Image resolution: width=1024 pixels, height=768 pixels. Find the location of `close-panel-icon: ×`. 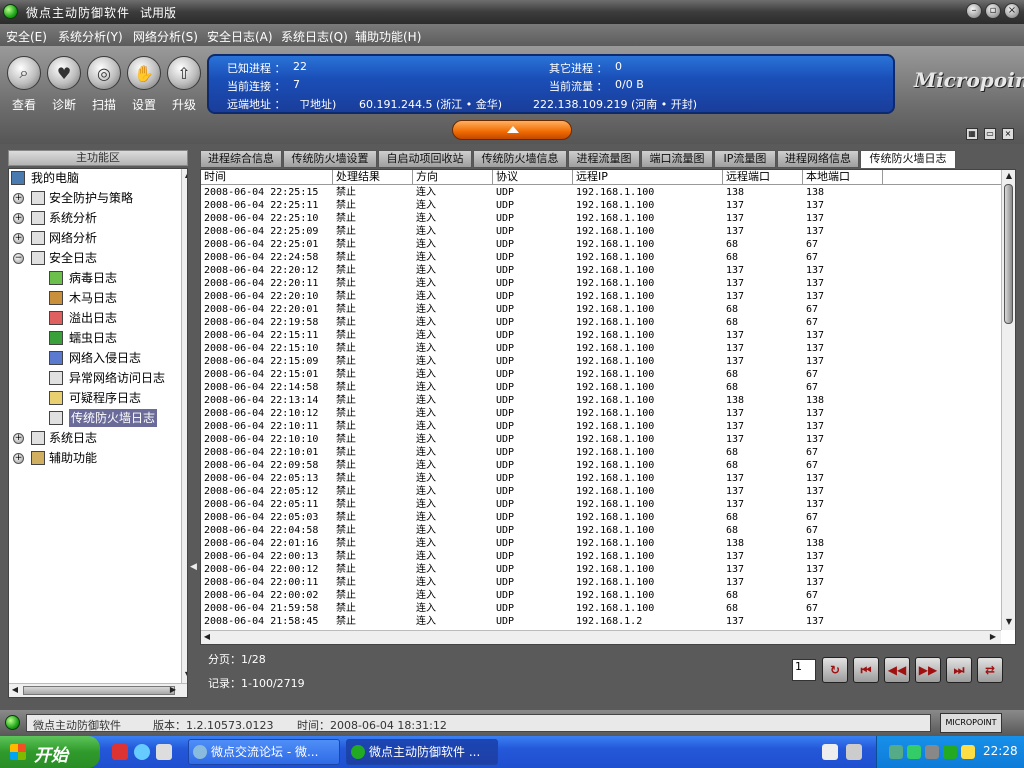

close-panel-icon: × is located at coordinates (1008, 134).